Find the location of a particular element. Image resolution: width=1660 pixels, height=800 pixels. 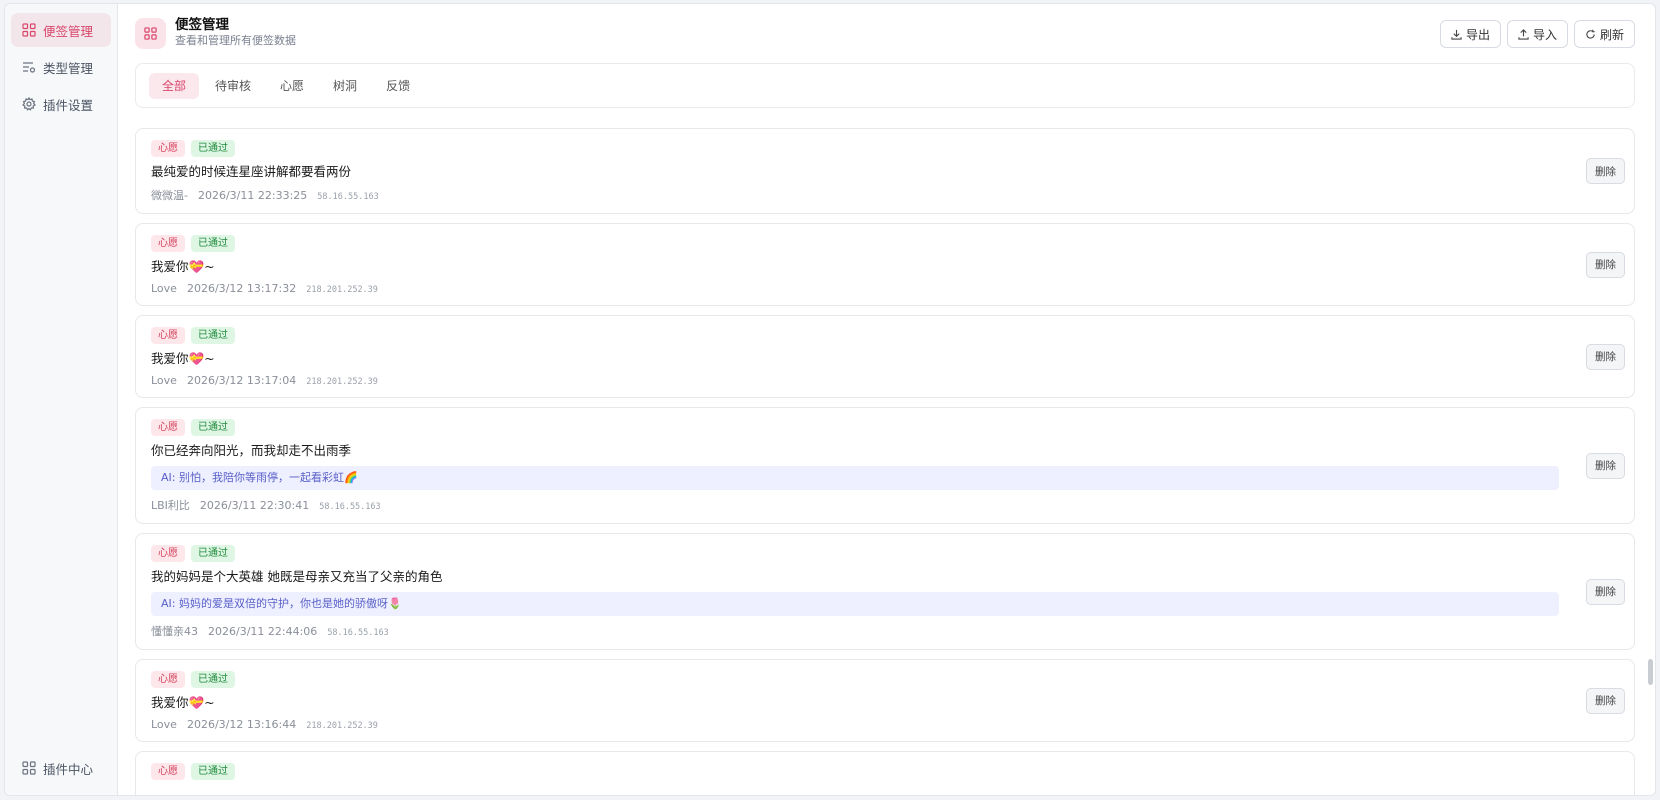

note-meta: Love 2026/3/12 13:17:04 218.201.252.39 is located at coordinates (885, 380).